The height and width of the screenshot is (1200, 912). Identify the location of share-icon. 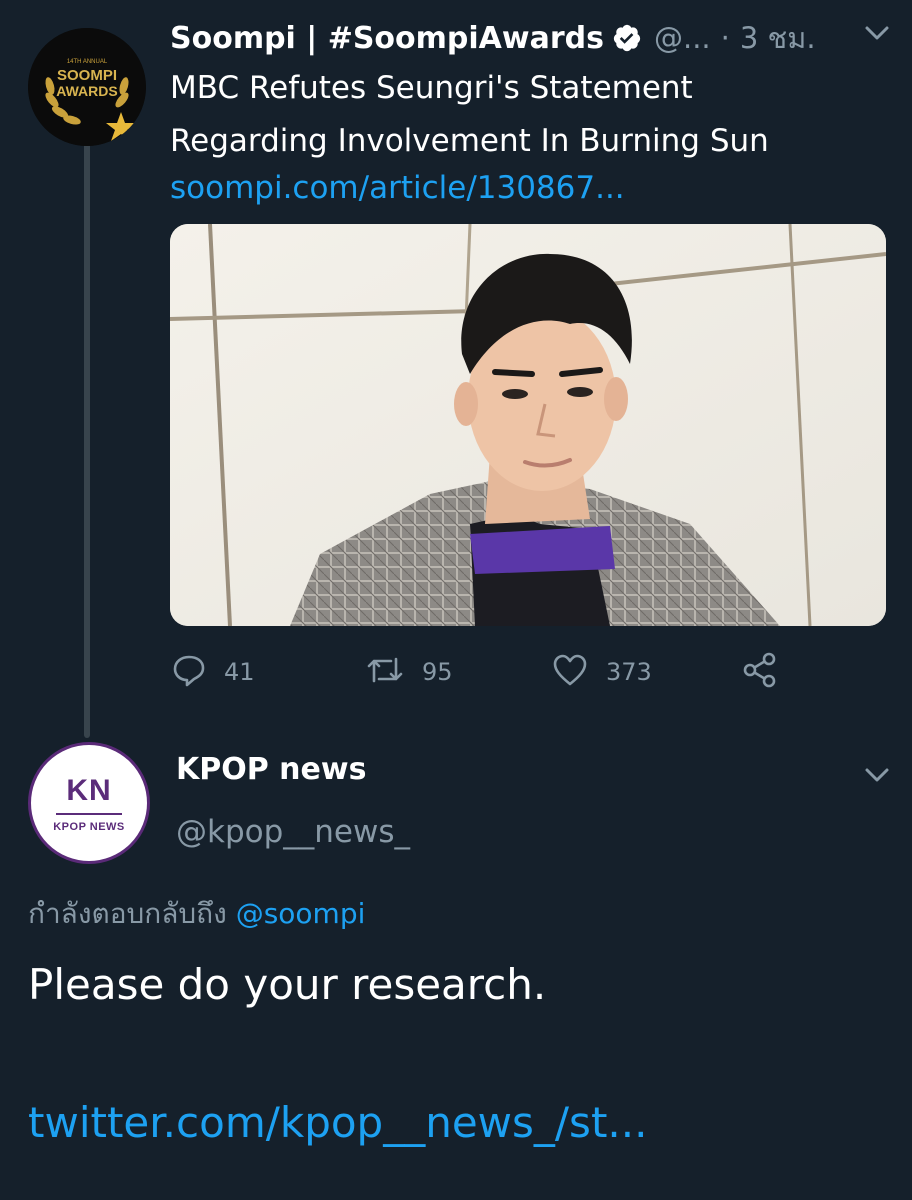
(760, 672).